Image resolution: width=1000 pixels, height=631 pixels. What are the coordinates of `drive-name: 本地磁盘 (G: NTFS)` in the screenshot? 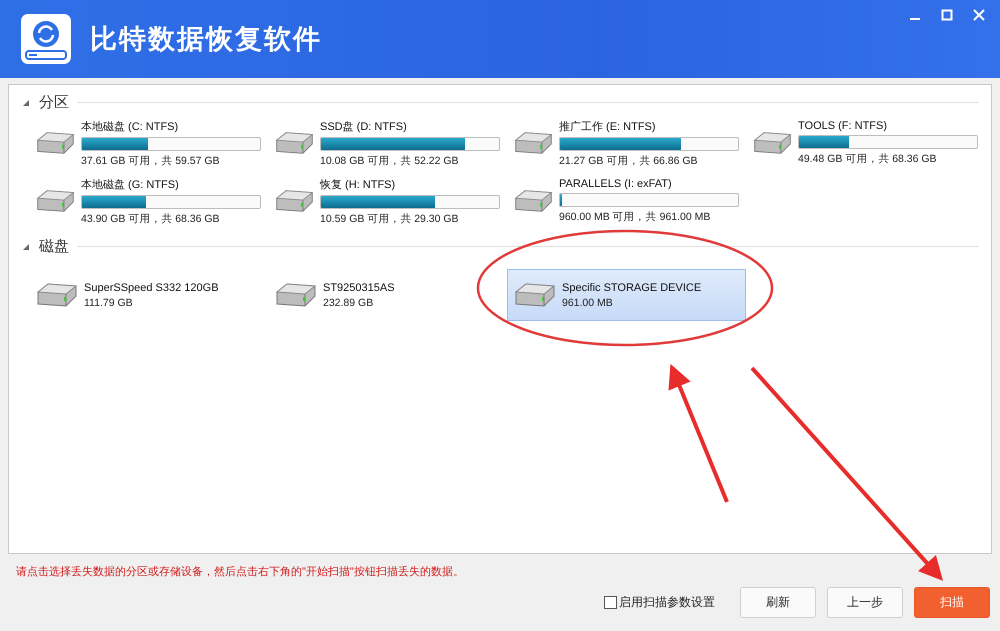 It's located at (130, 185).